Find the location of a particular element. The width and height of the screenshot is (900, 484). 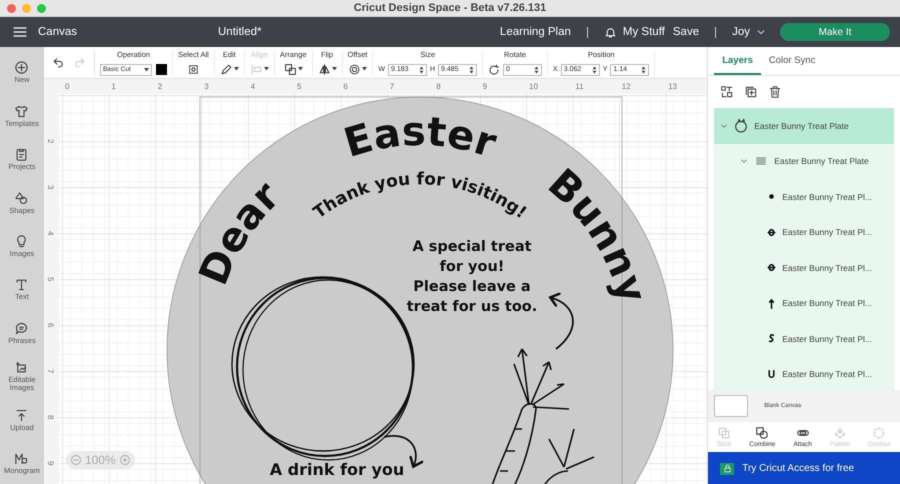

clipboard-icon is located at coordinates (22, 154).